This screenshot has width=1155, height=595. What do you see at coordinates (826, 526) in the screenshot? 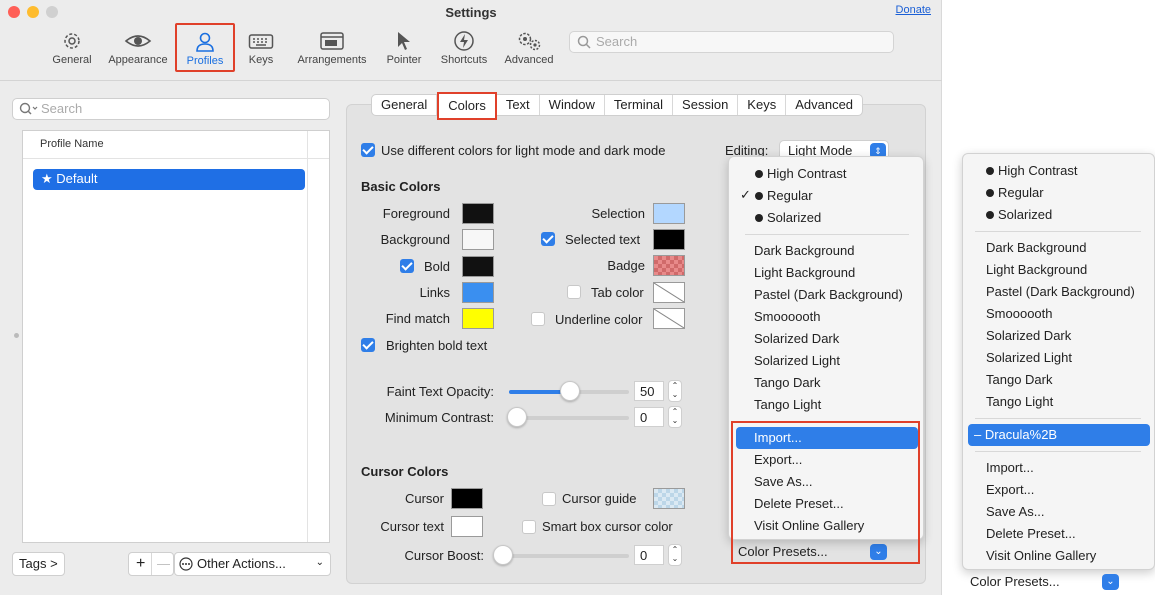
I see `visit-gallery-item: Visit Online Gallery` at bounding box center [826, 526].